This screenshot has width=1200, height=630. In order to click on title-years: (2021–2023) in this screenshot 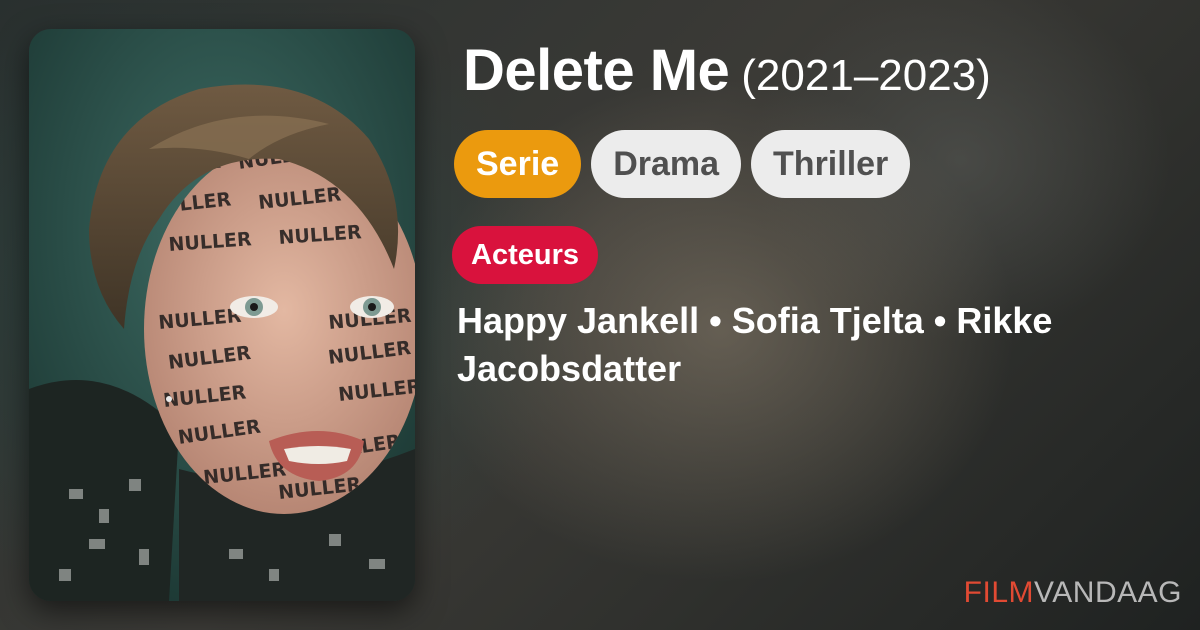, I will do `click(866, 75)`.